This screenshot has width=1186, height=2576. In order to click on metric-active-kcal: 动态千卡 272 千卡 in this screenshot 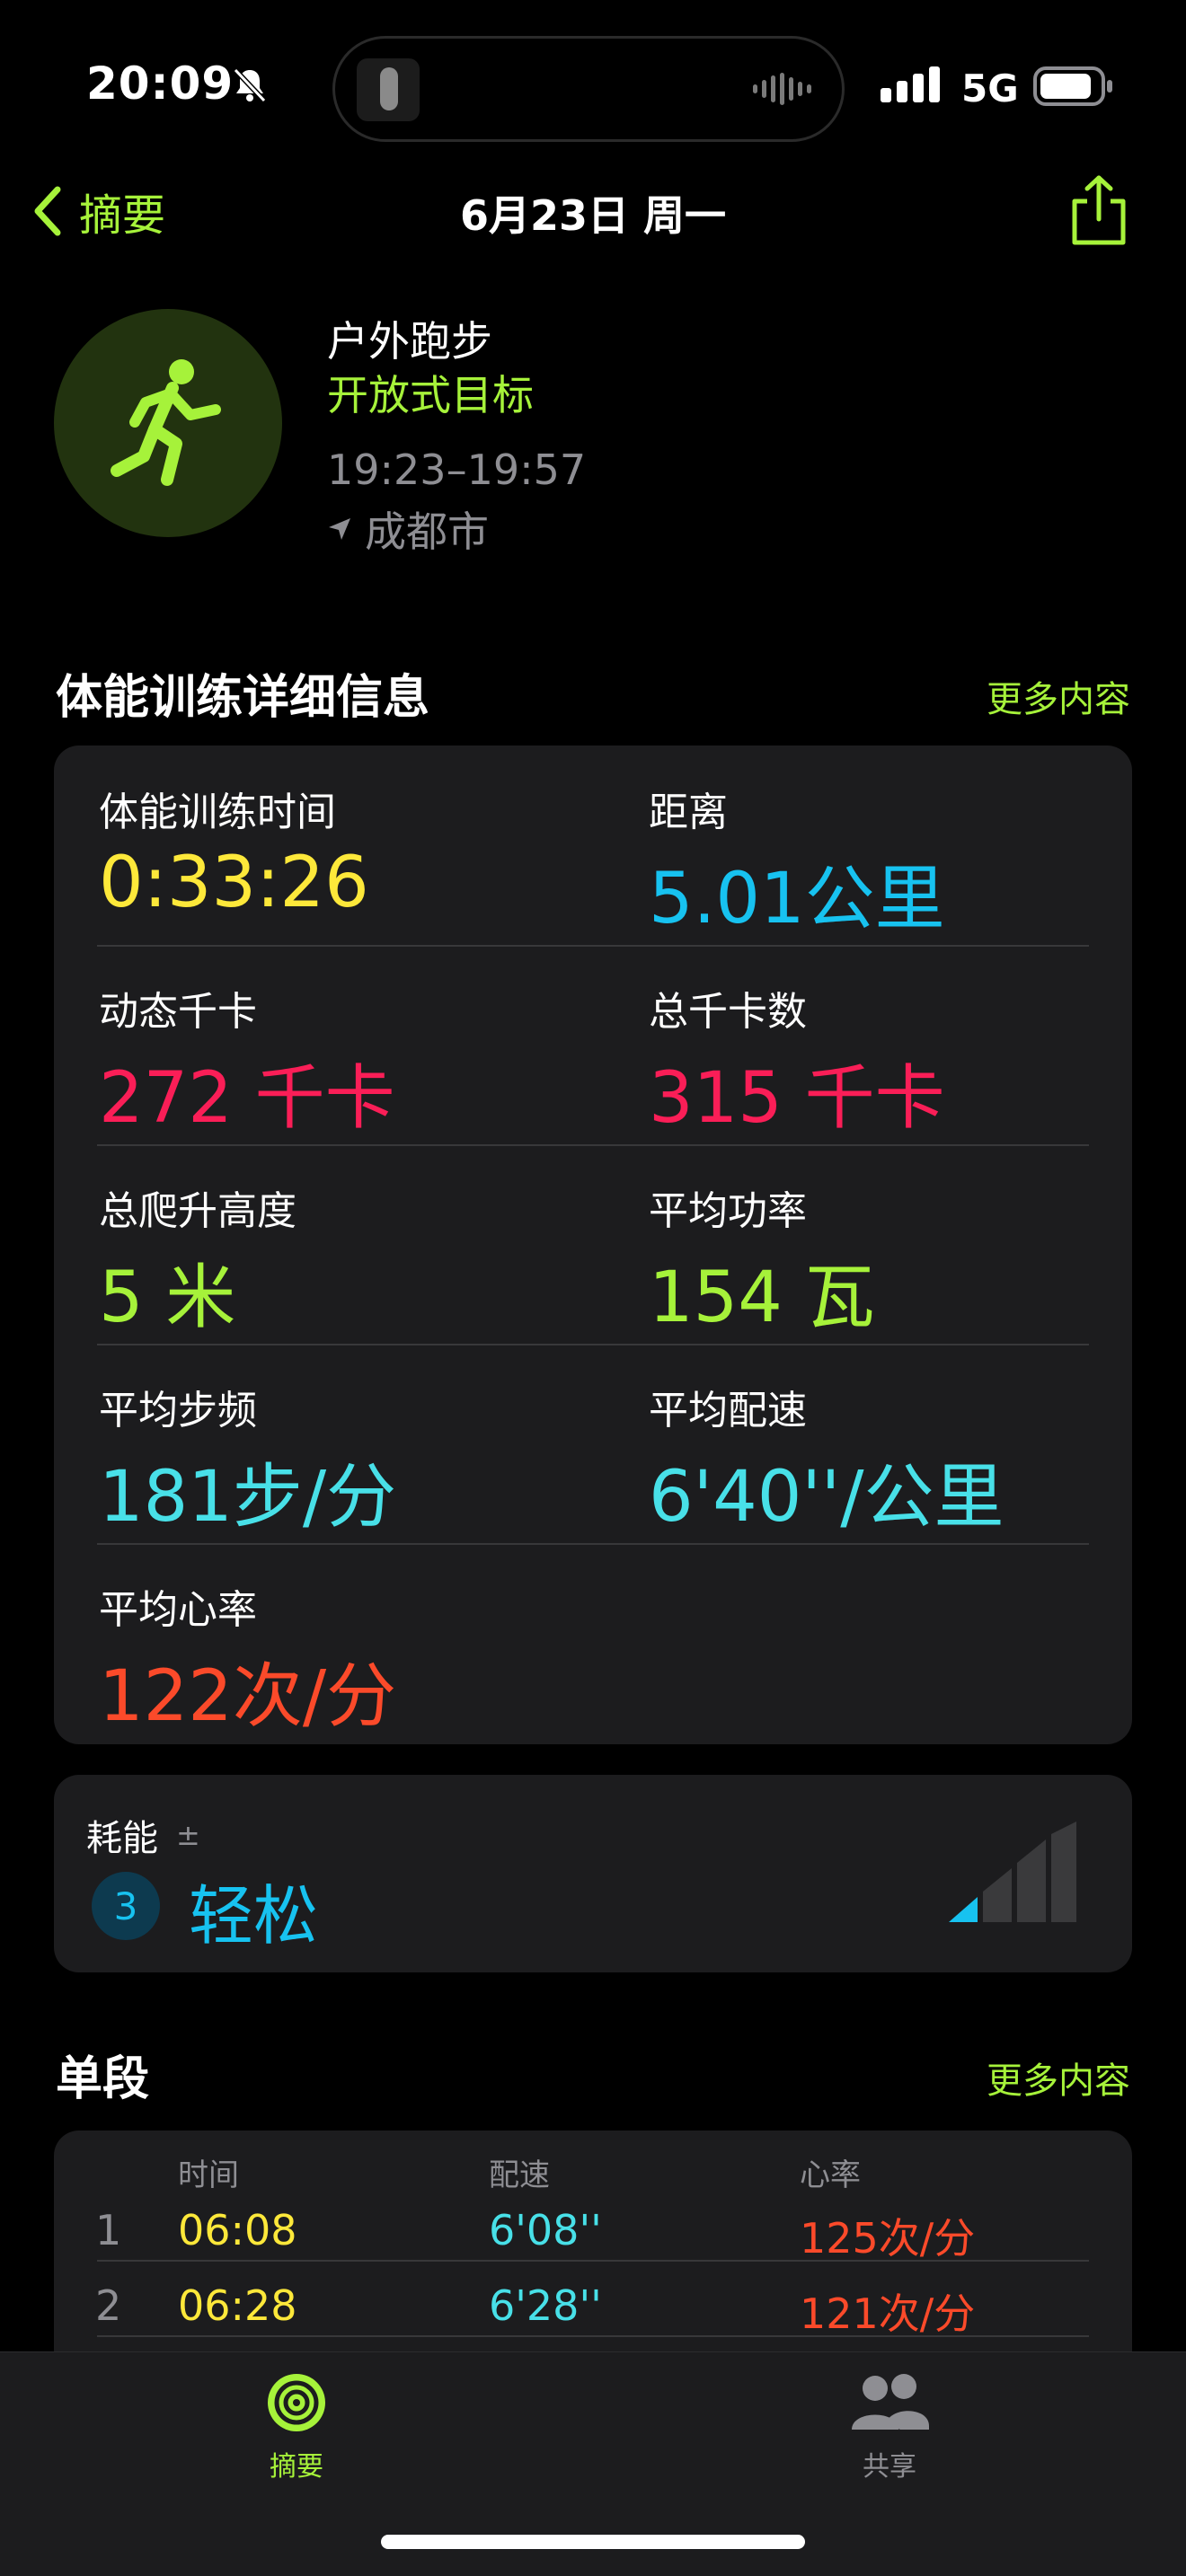, I will do `click(247, 1060)`.